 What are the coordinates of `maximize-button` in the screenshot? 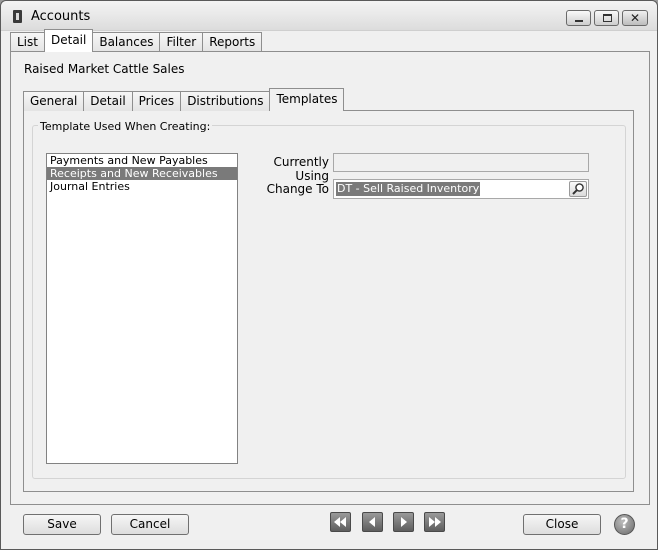 It's located at (606, 18).